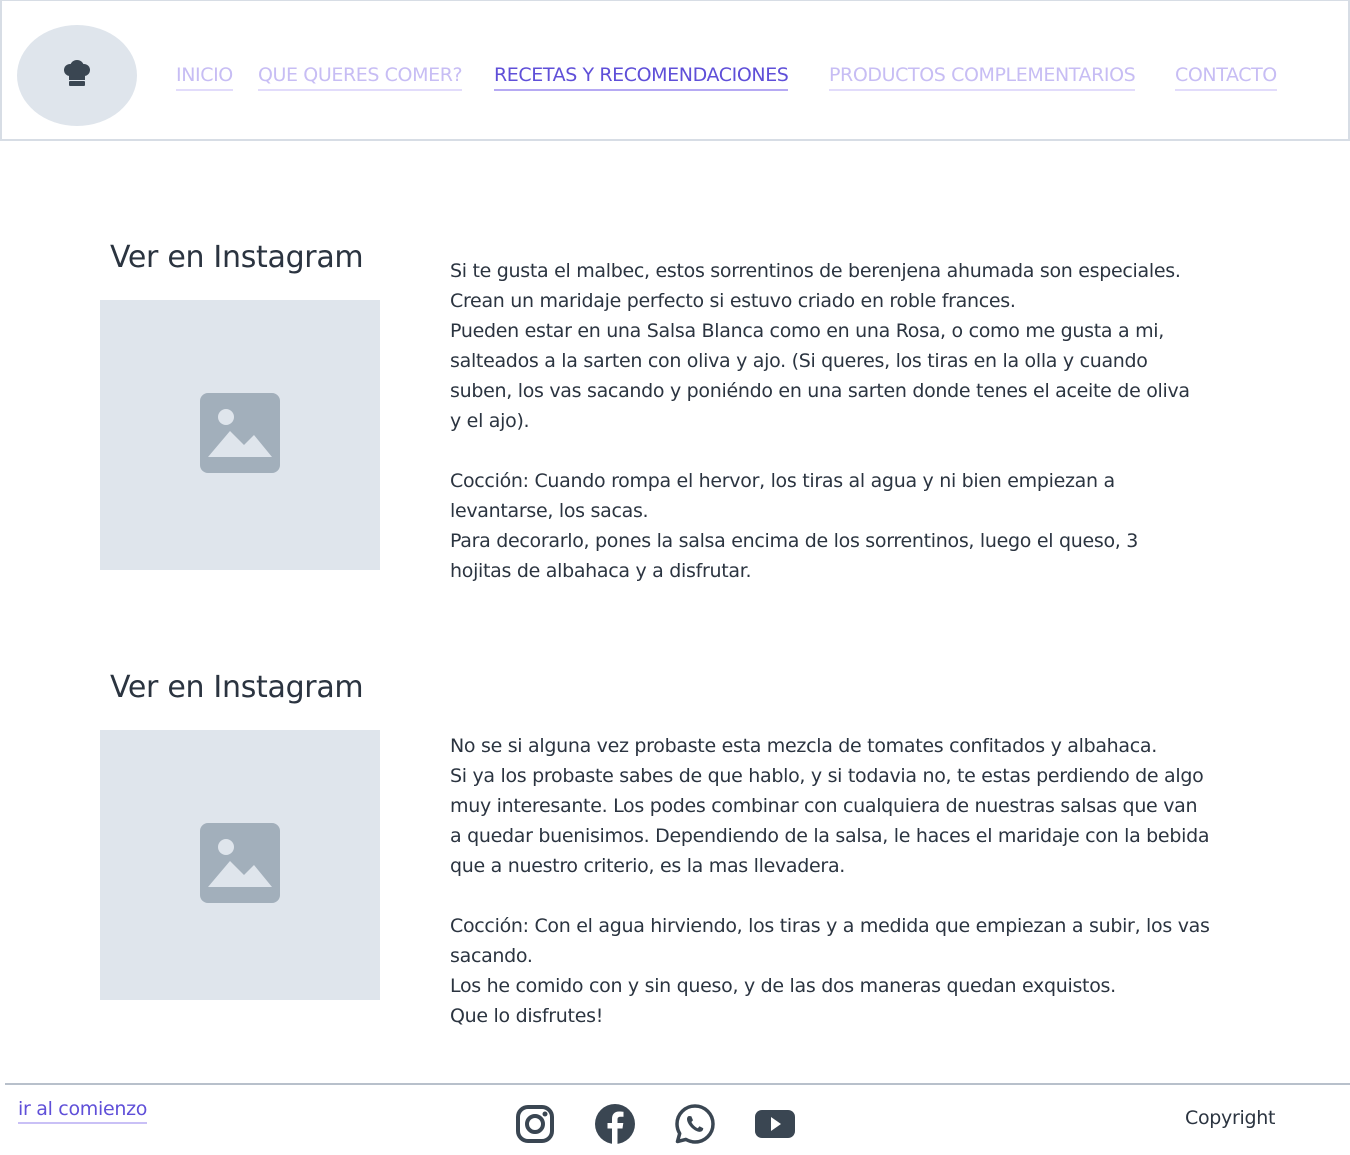 The image size is (1350, 1155). Describe the element at coordinates (1226, 76) in the screenshot. I see `nav-contacto: CONTACTO` at that location.